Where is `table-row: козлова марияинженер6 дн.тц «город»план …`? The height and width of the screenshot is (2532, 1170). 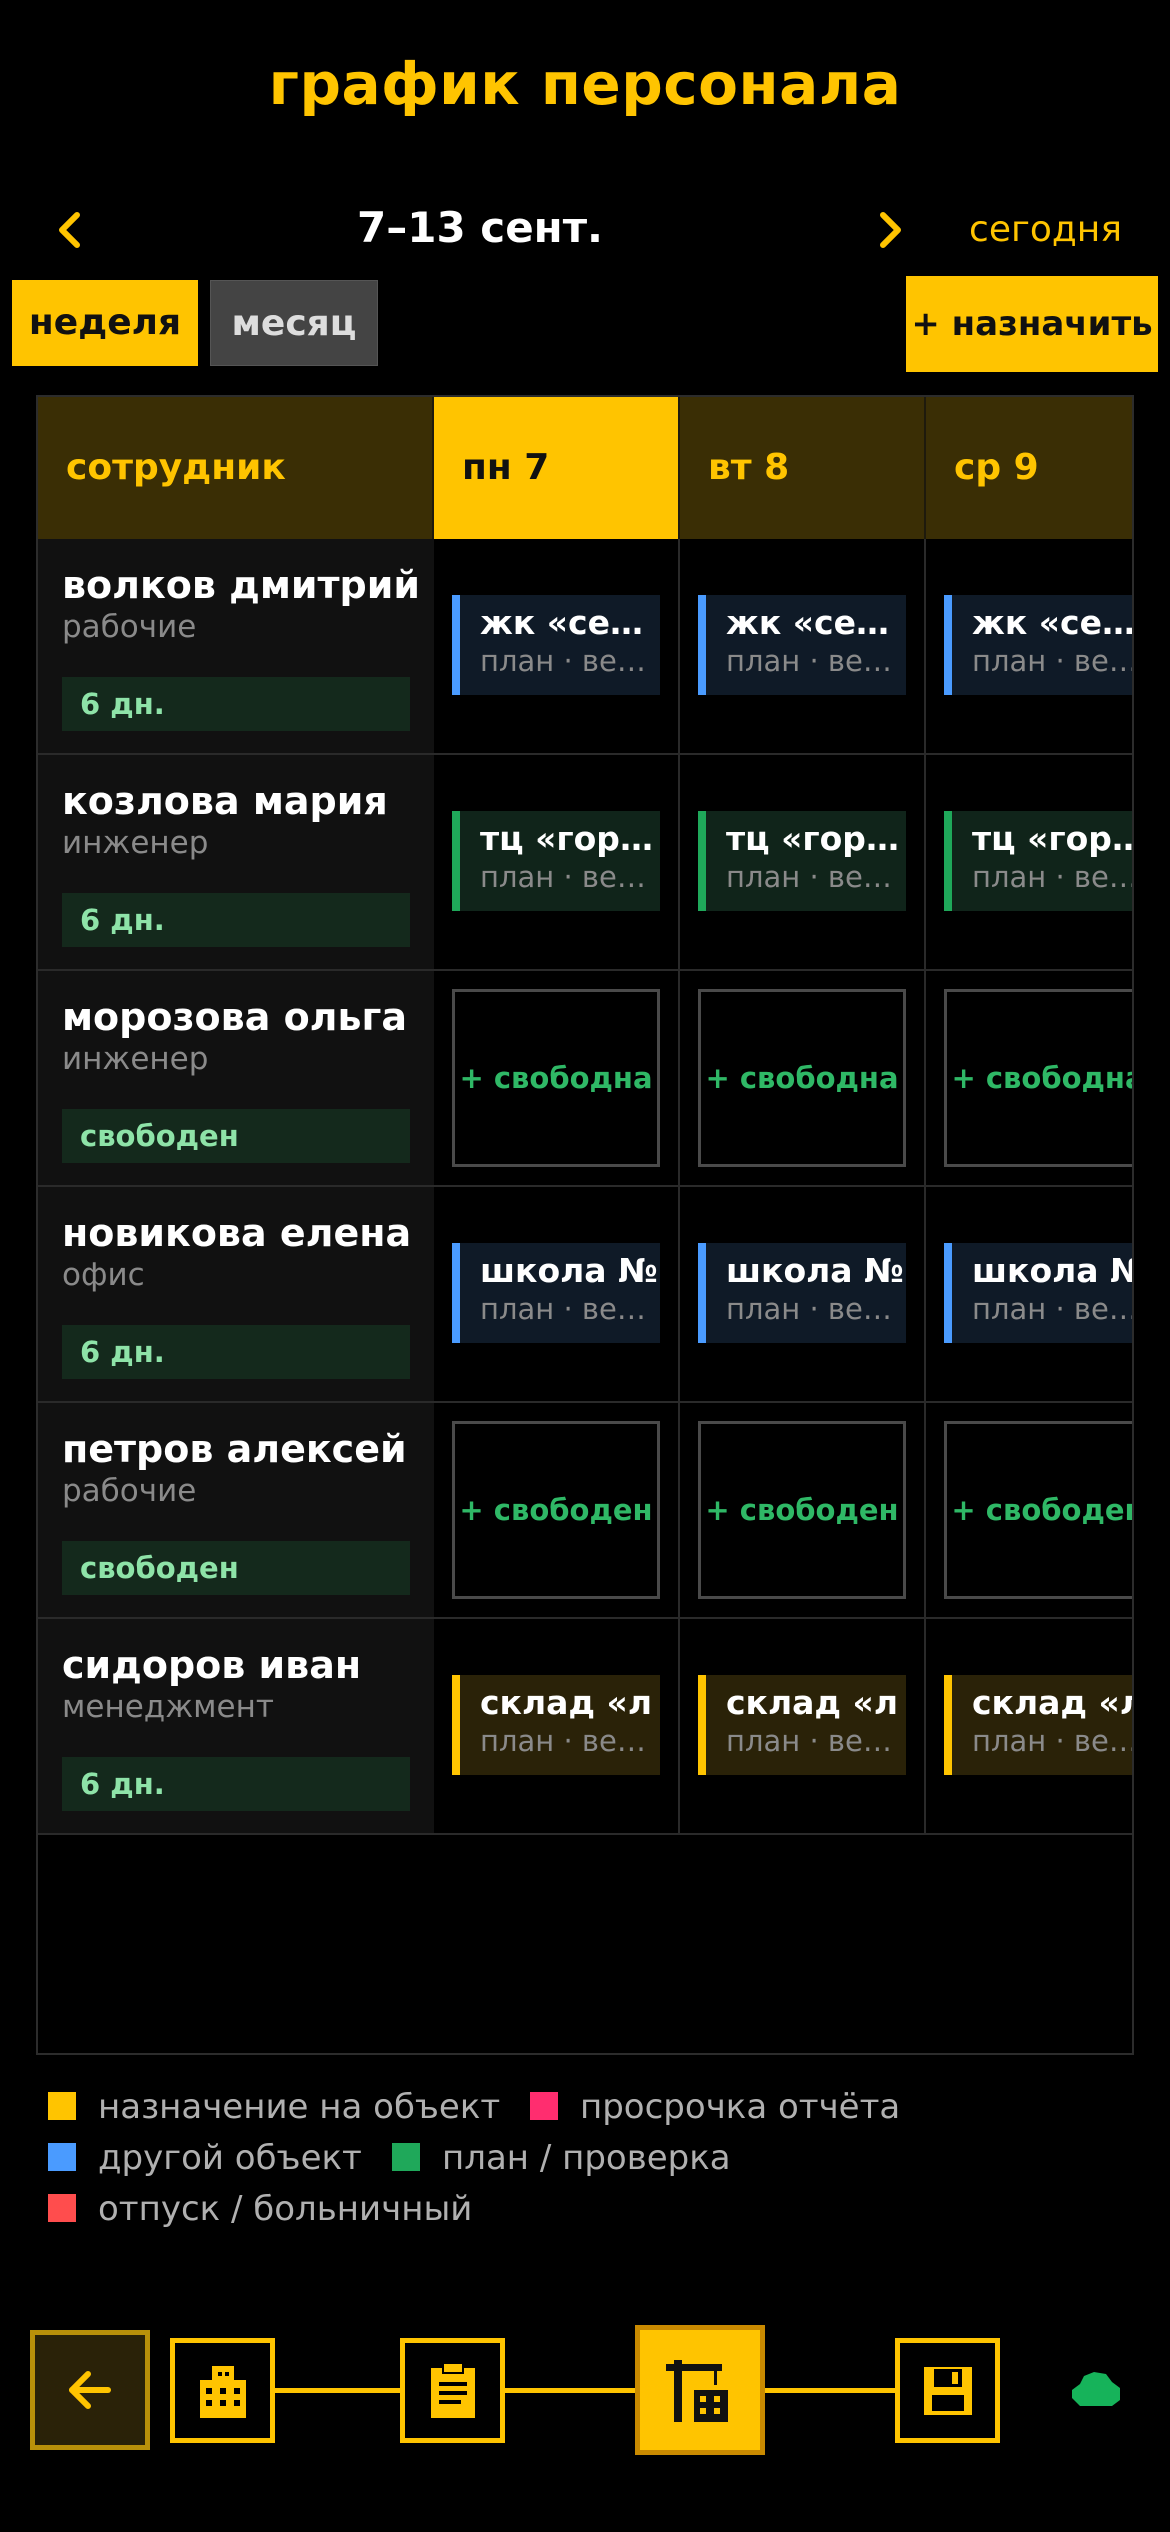
table-row: козлова марияинженер6 дн.тц «город»план … is located at coordinates (585, 863).